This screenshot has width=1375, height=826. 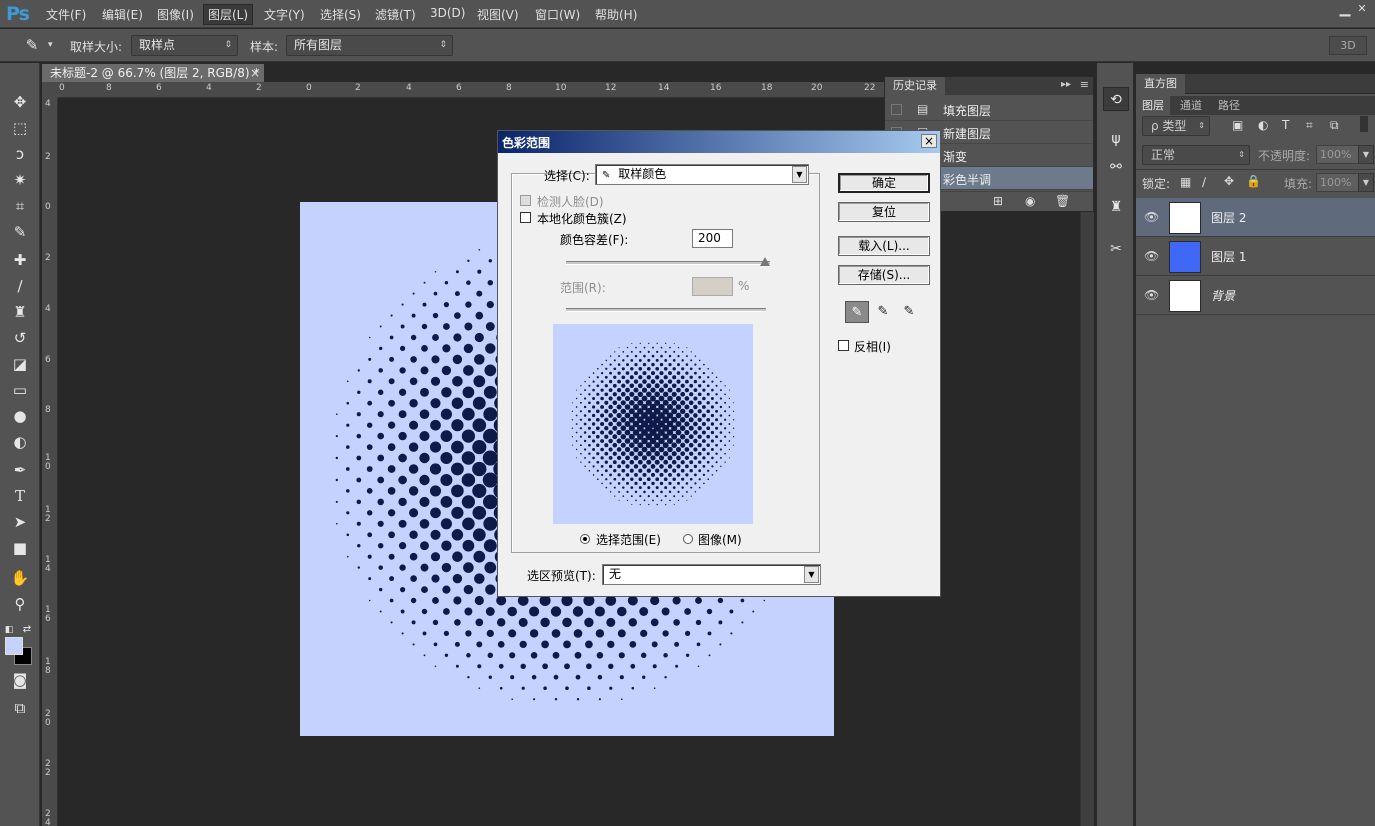 What do you see at coordinates (998, 201) in the screenshot?
I see `new-document-from-state-icon: ⊞` at bounding box center [998, 201].